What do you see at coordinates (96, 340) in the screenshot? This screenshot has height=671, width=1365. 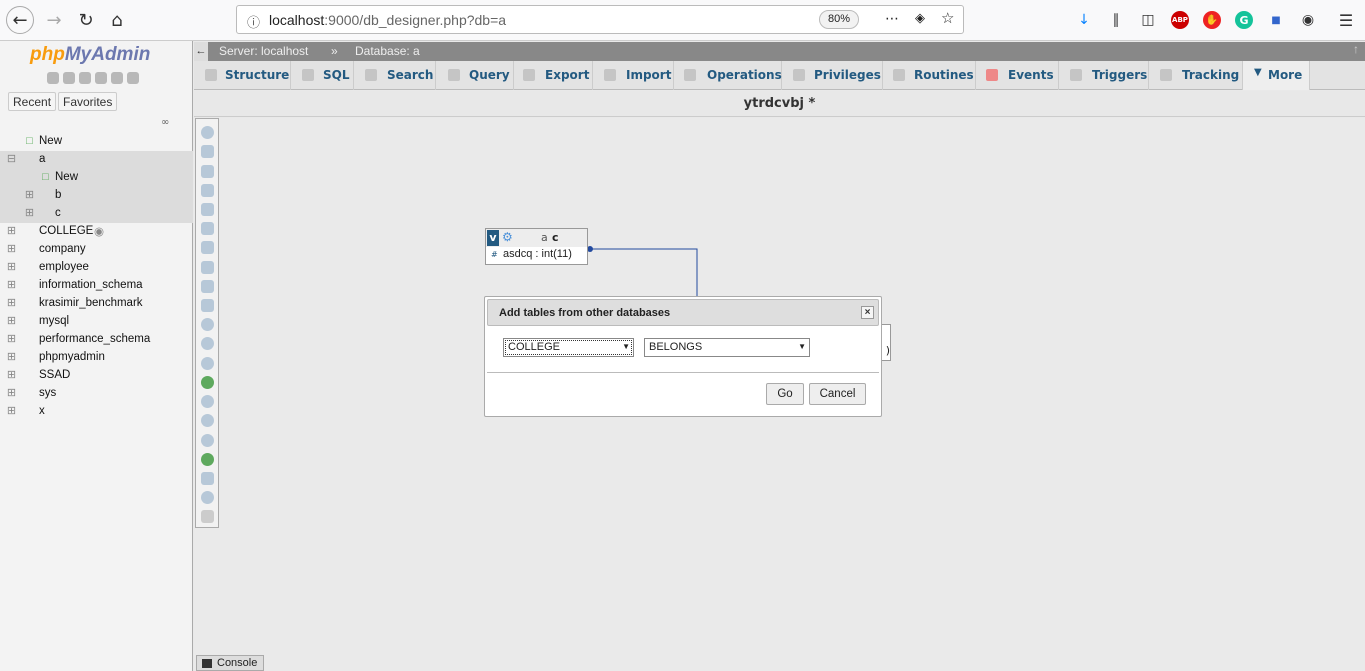 I see `tree-item-performance-schema: ⊞ performance_schema` at bounding box center [96, 340].